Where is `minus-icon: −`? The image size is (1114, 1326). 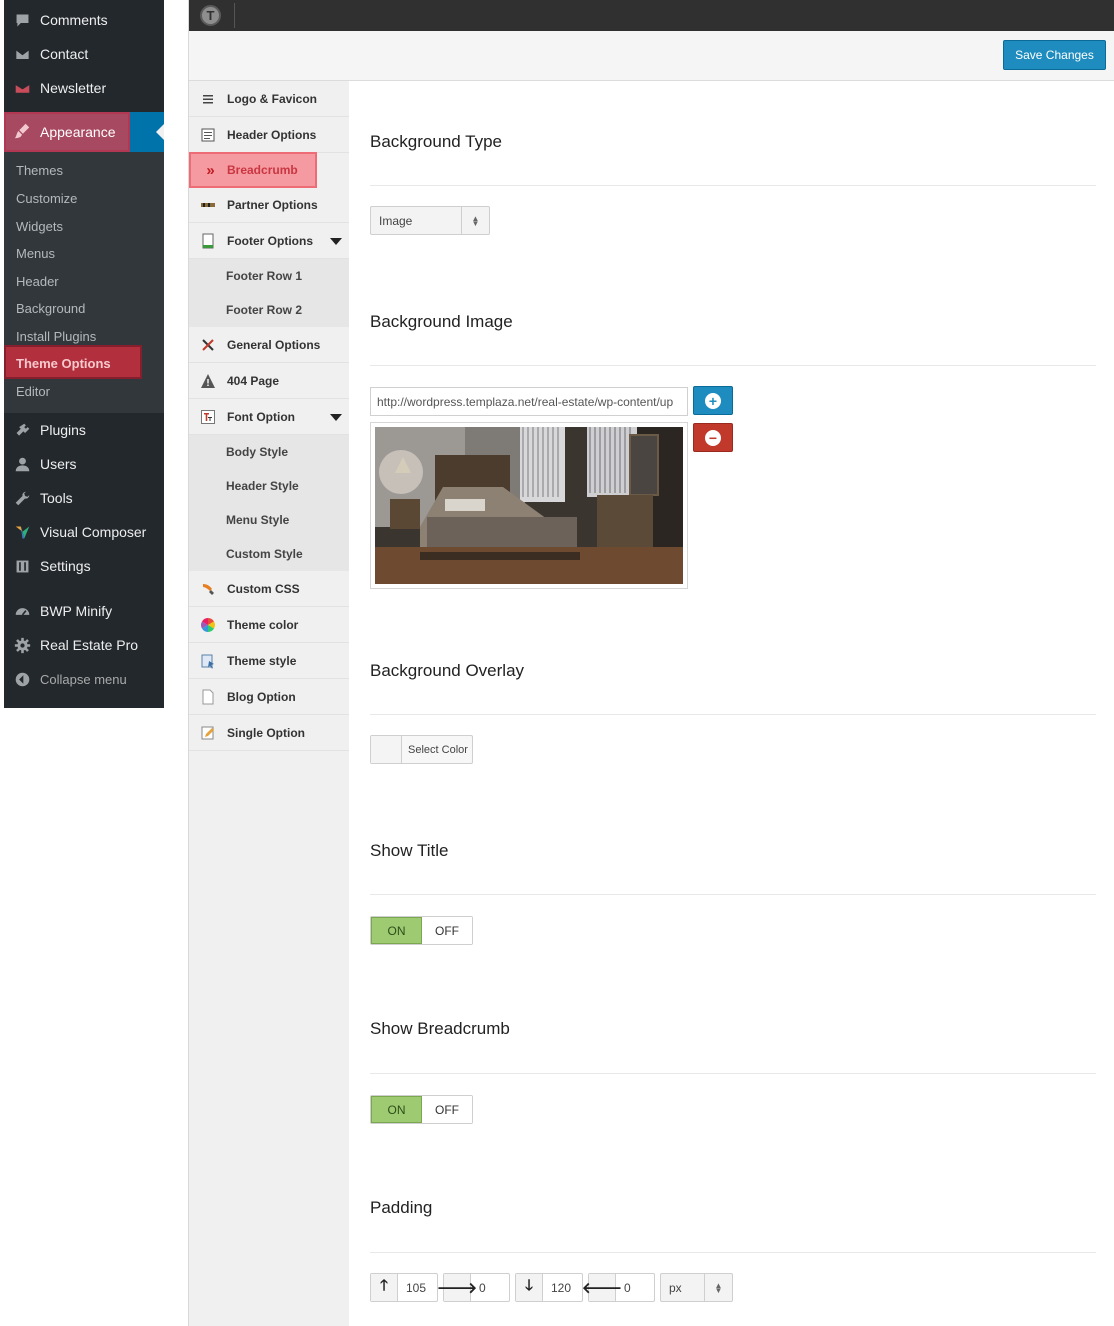 minus-icon: − is located at coordinates (713, 437).